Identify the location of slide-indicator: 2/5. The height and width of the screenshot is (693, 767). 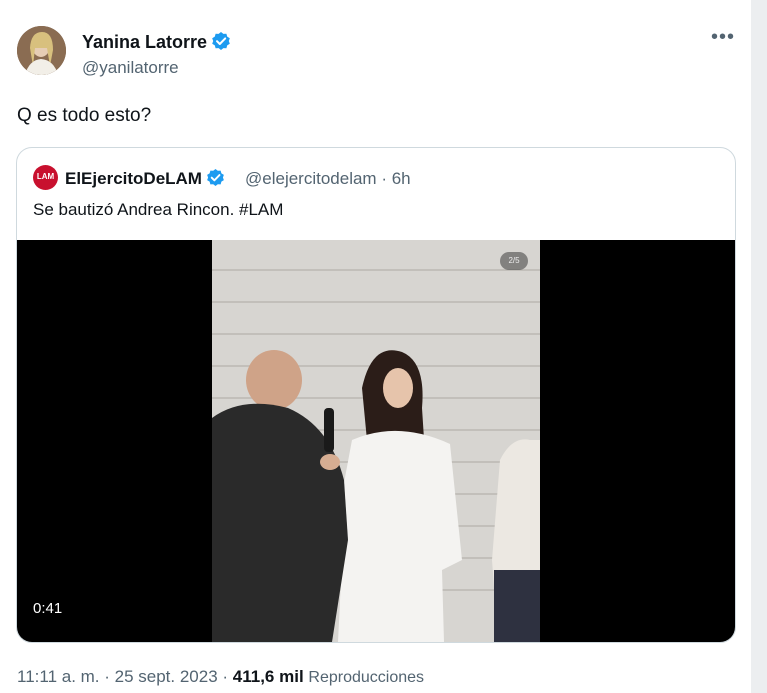
(514, 261).